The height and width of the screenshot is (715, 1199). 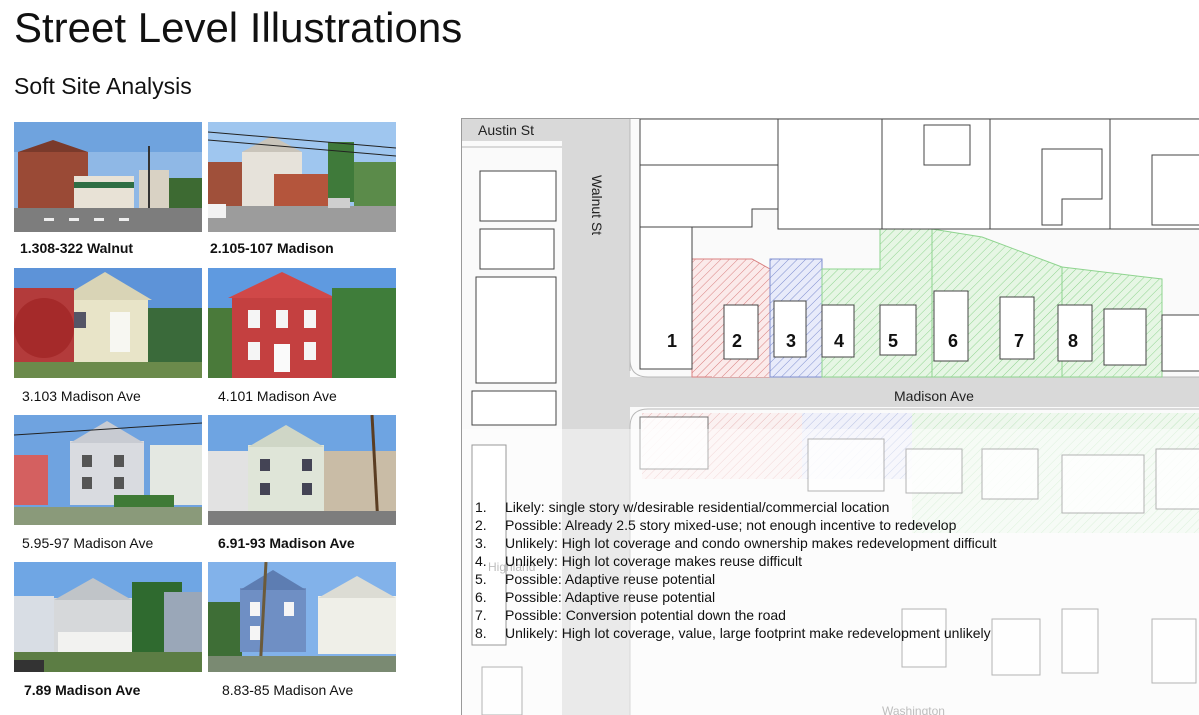 What do you see at coordinates (77, 248) in the screenshot?
I see `photo-caption-1: 1.308-322 Walnut` at bounding box center [77, 248].